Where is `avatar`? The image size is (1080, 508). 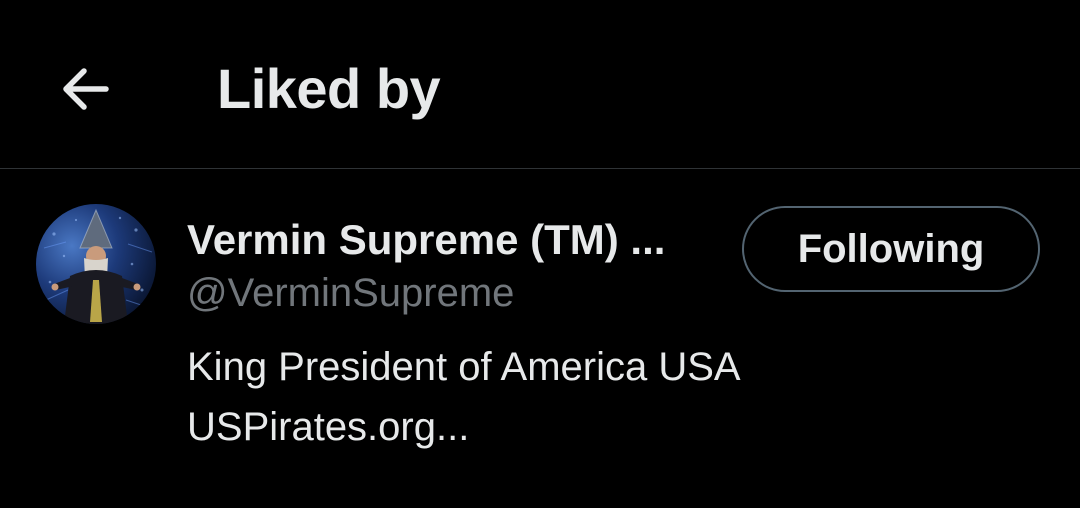 avatar is located at coordinates (96, 264).